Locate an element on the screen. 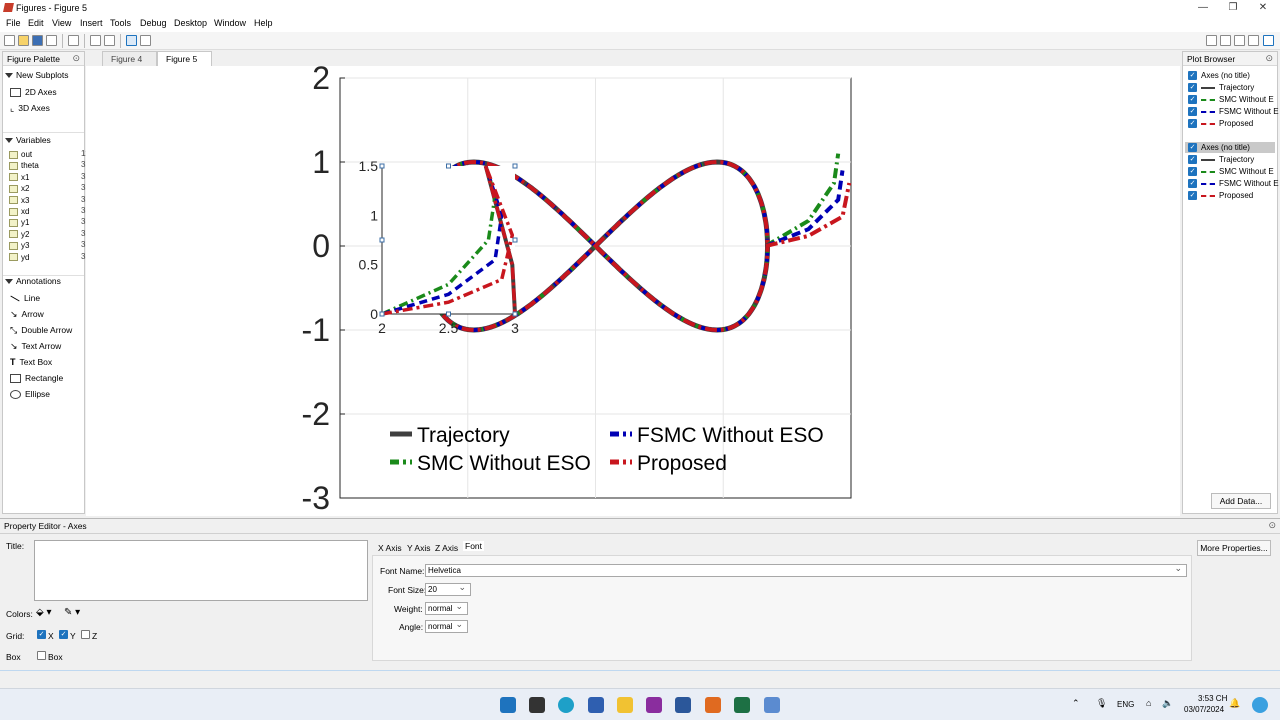 The height and width of the screenshot is (720, 1280). colorbar-icon is located at coordinates (95, 40).